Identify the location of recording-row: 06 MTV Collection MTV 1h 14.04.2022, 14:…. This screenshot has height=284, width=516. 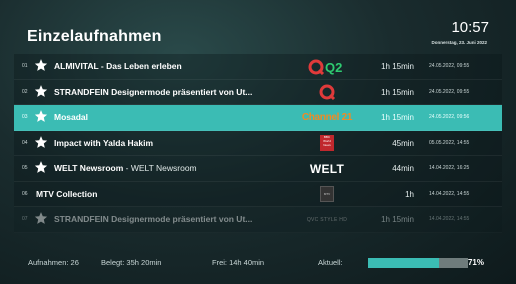
(258, 194).